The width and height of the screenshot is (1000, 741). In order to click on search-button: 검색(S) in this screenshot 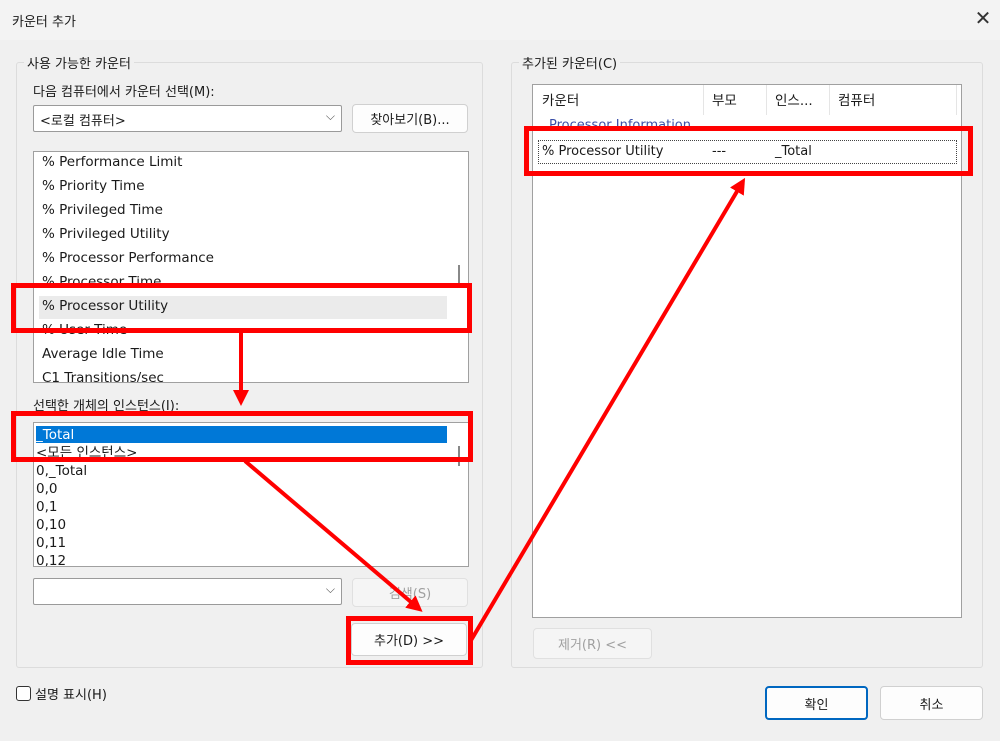, I will do `click(410, 592)`.